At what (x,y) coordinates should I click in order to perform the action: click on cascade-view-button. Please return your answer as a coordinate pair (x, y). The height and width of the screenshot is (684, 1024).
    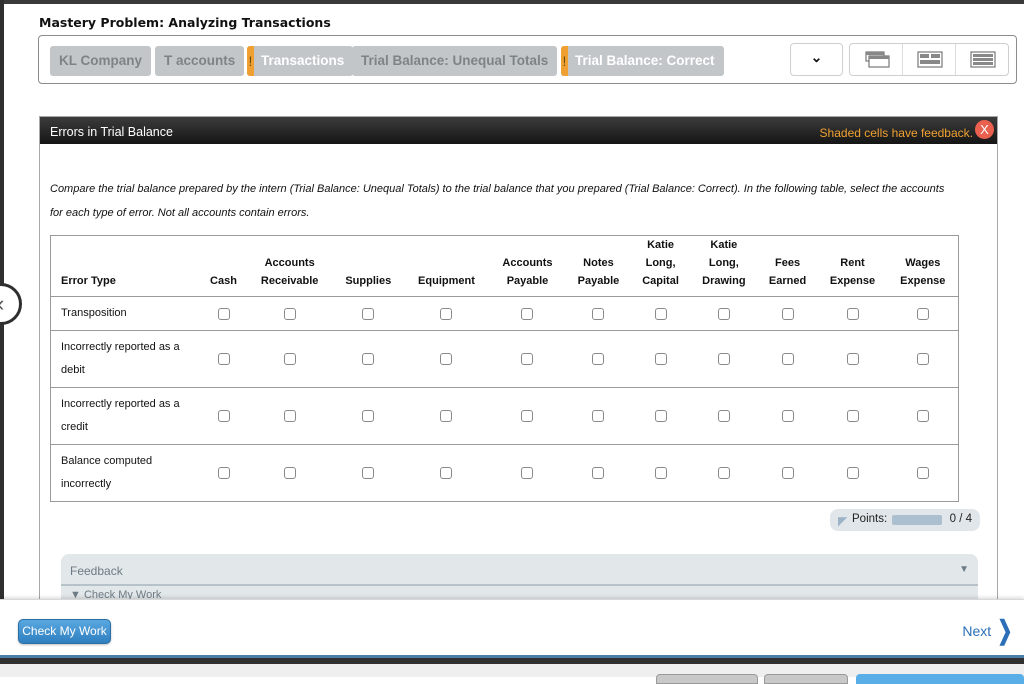
    Looking at the image, I should click on (876, 59).